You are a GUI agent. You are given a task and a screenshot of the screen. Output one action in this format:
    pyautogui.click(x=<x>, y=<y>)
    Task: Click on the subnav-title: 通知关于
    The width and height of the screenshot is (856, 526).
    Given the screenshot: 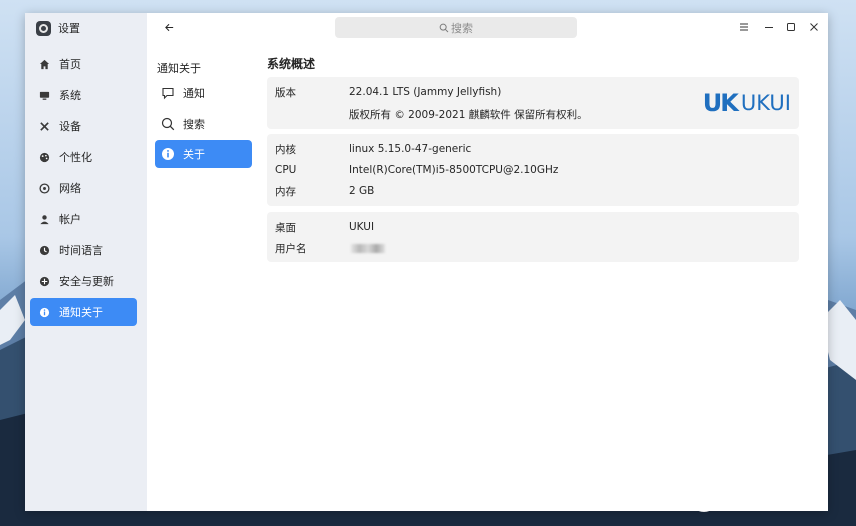 What is the action you would take?
    pyautogui.click(x=179, y=68)
    